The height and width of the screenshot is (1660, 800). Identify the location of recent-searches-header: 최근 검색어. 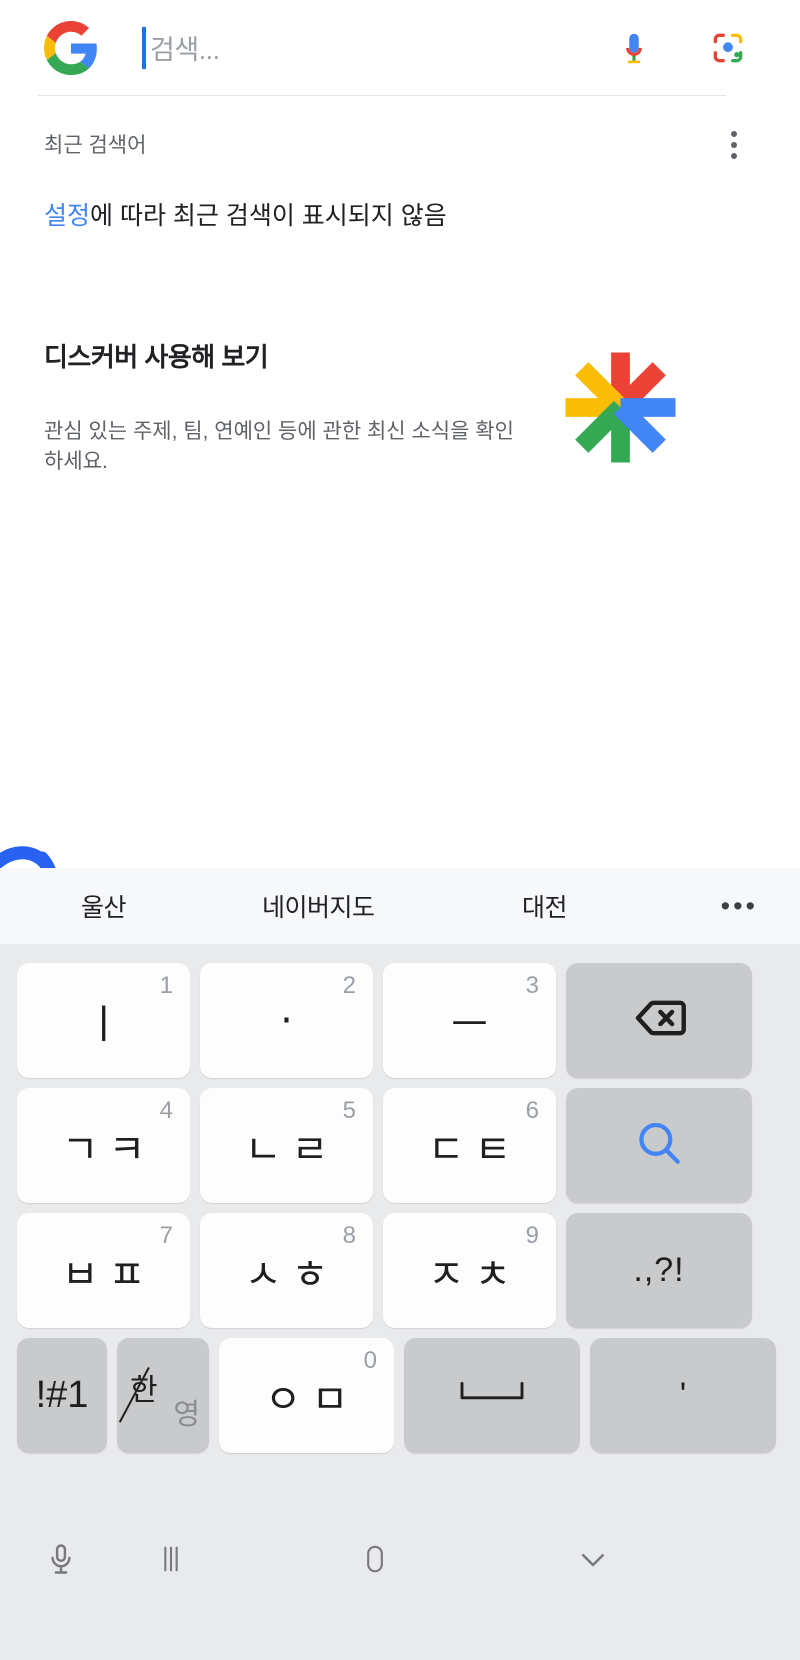
(400, 144).